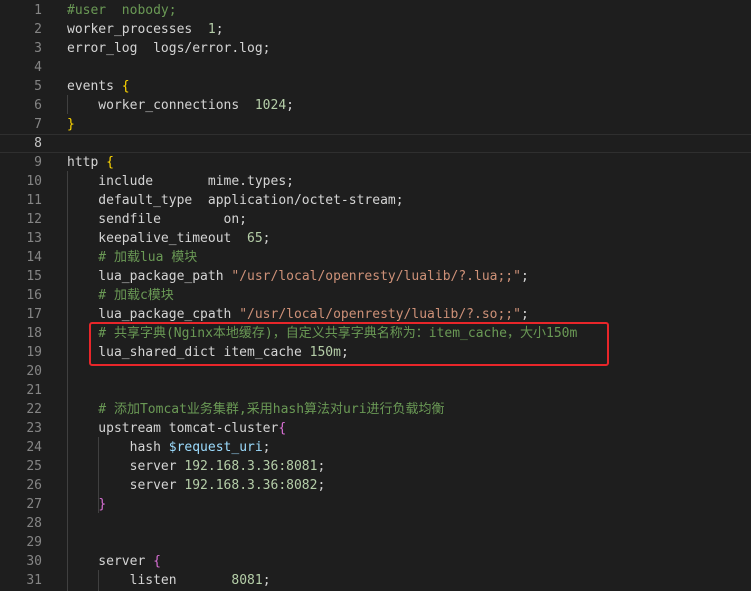 The width and height of the screenshot is (751, 591). I want to click on code-token: lua_shared_dict item_cache, so click(188, 352).